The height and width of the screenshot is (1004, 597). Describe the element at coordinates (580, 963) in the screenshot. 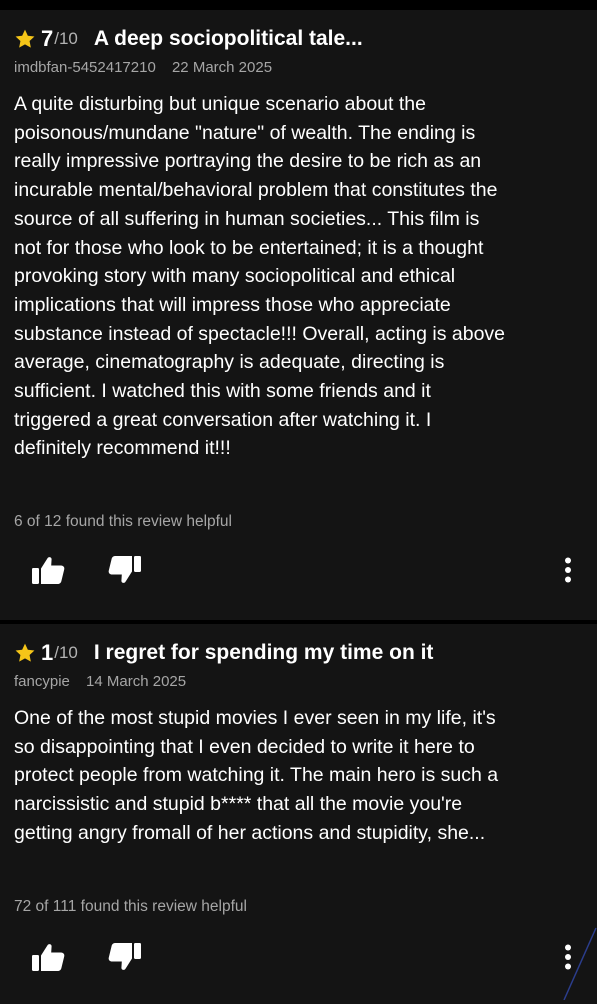

I see `scroll-indicator` at that location.